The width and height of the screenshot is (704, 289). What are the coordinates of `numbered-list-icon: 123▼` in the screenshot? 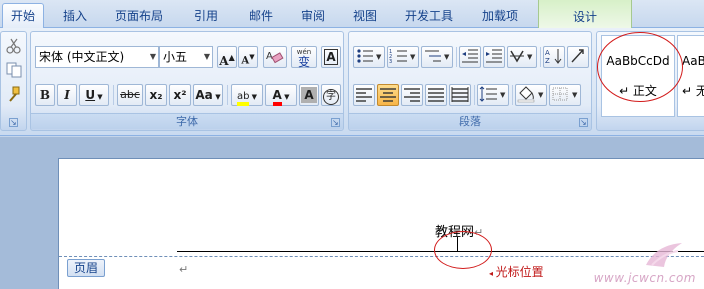 It's located at (402, 57).